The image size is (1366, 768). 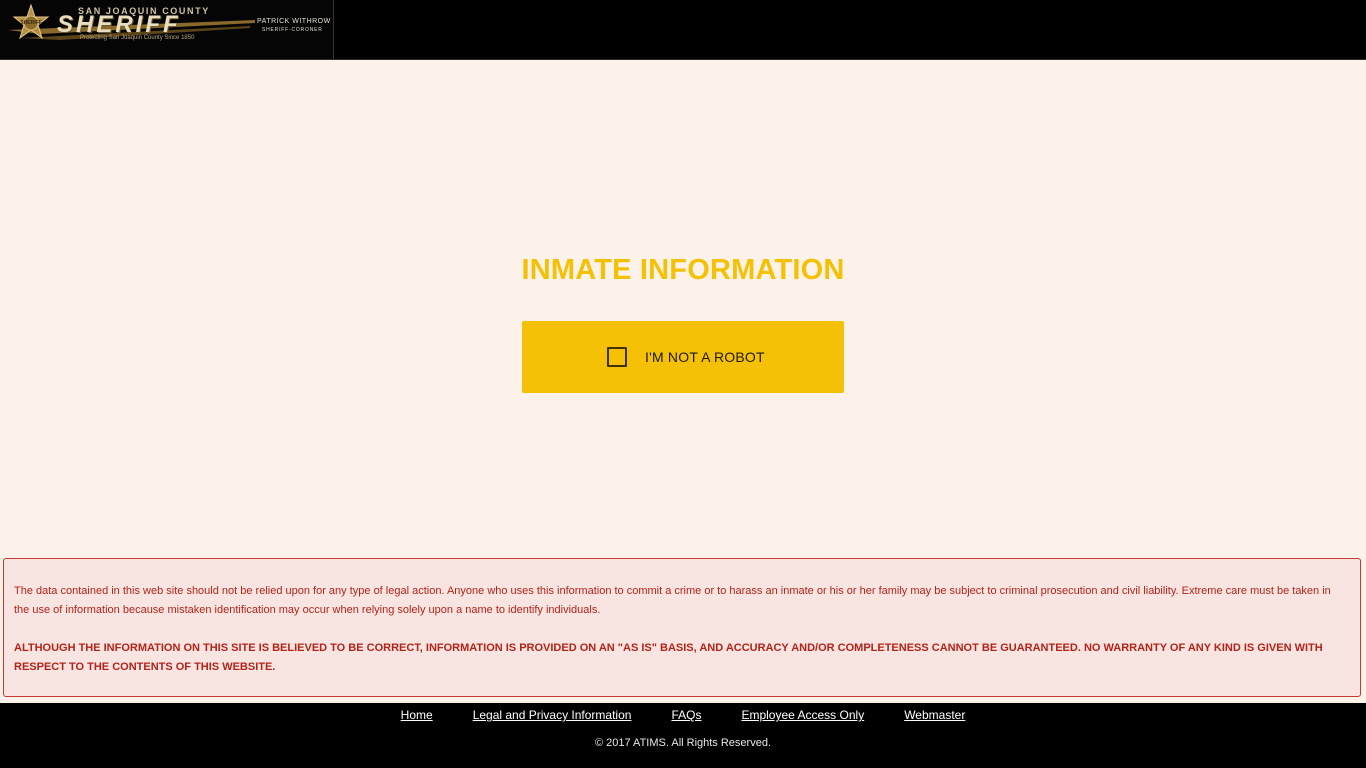 I want to click on logo-sheriff-title: SHERIFF-CORONER, so click(x=292, y=30).